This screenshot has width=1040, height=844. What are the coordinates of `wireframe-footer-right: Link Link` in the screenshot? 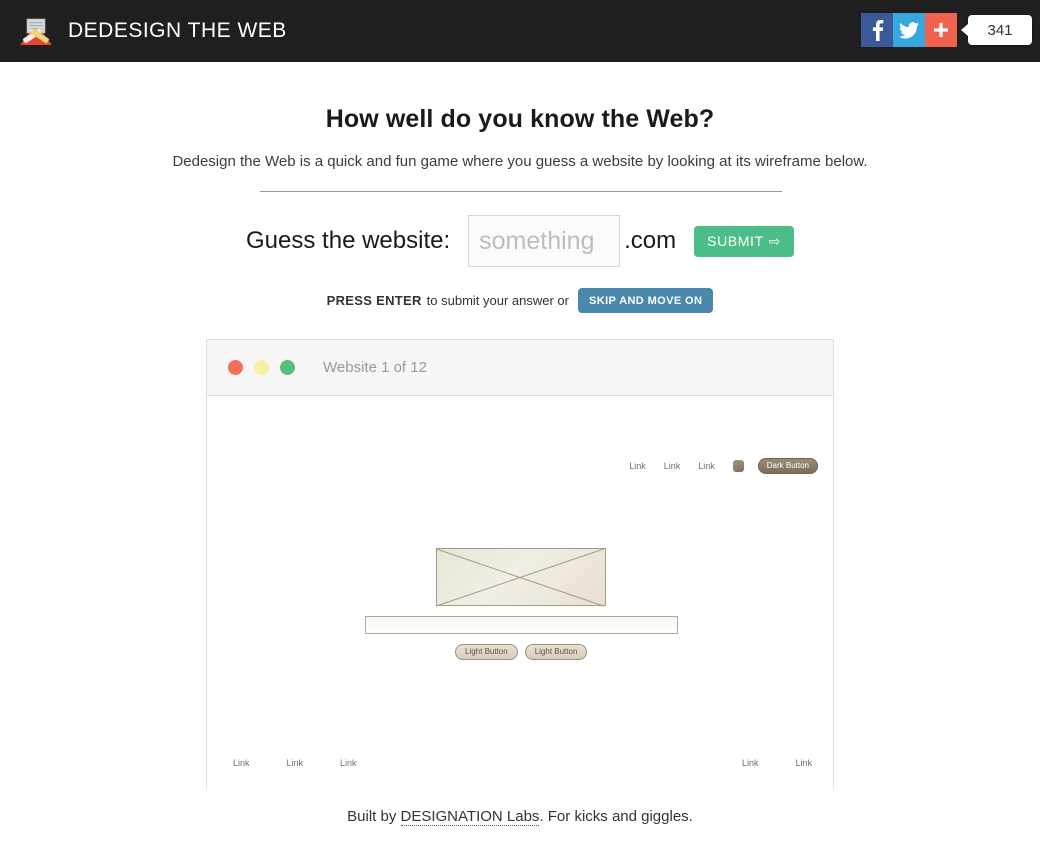 It's located at (777, 763).